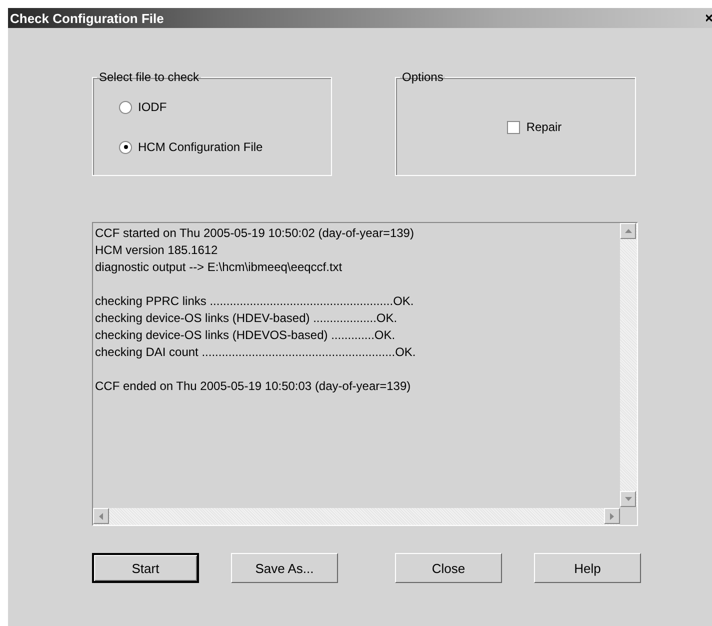 Image resolution: width=712 pixels, height=626 pixels. What do you see at coordinates (149, 77) in the screenshot?
I see `group-label: Select file to check` at bounding box center [149, 77].